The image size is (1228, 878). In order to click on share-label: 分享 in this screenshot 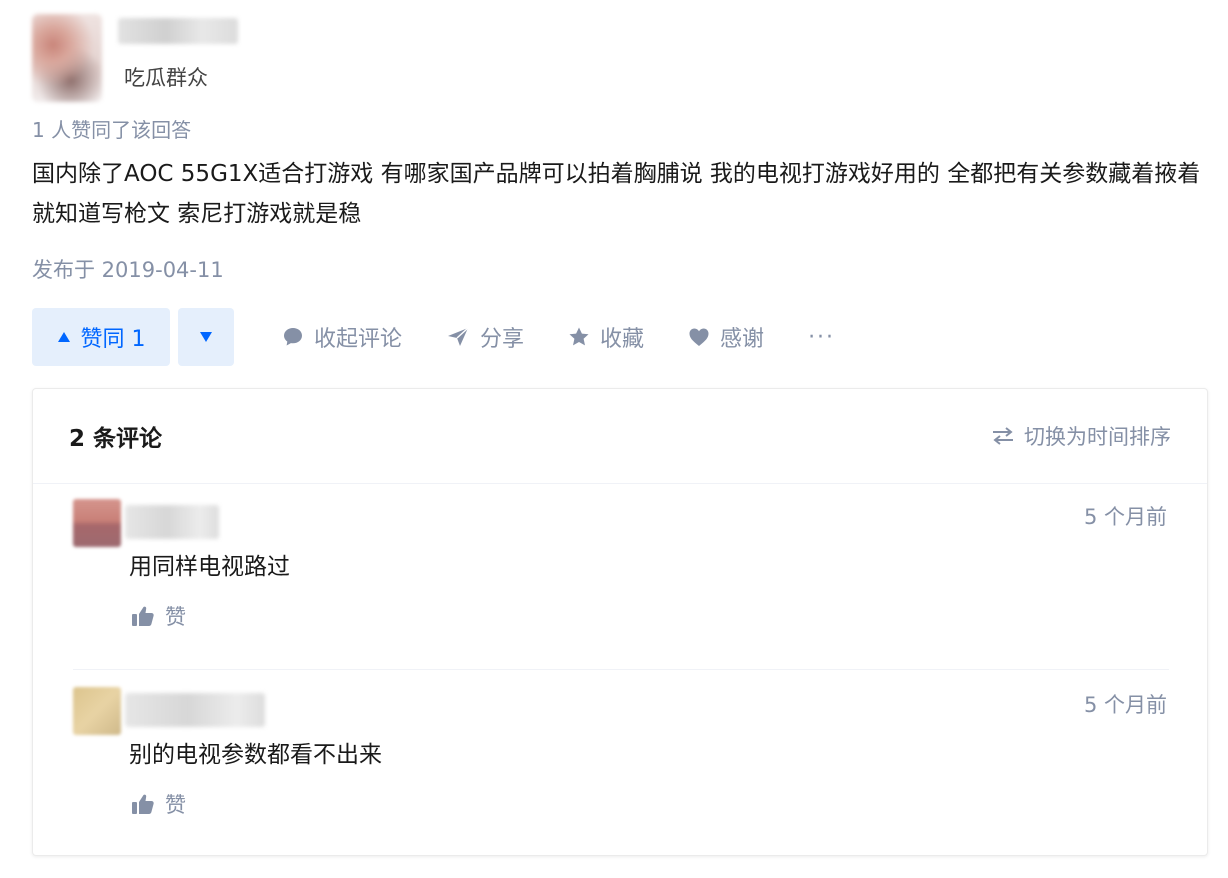, I will do `click(502, 339)`.